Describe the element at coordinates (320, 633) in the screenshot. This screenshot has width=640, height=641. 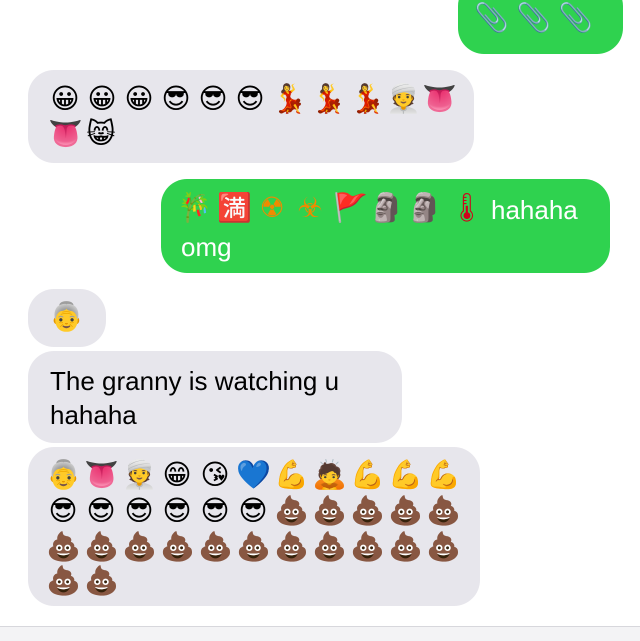
I see `compose-bar` at that location.